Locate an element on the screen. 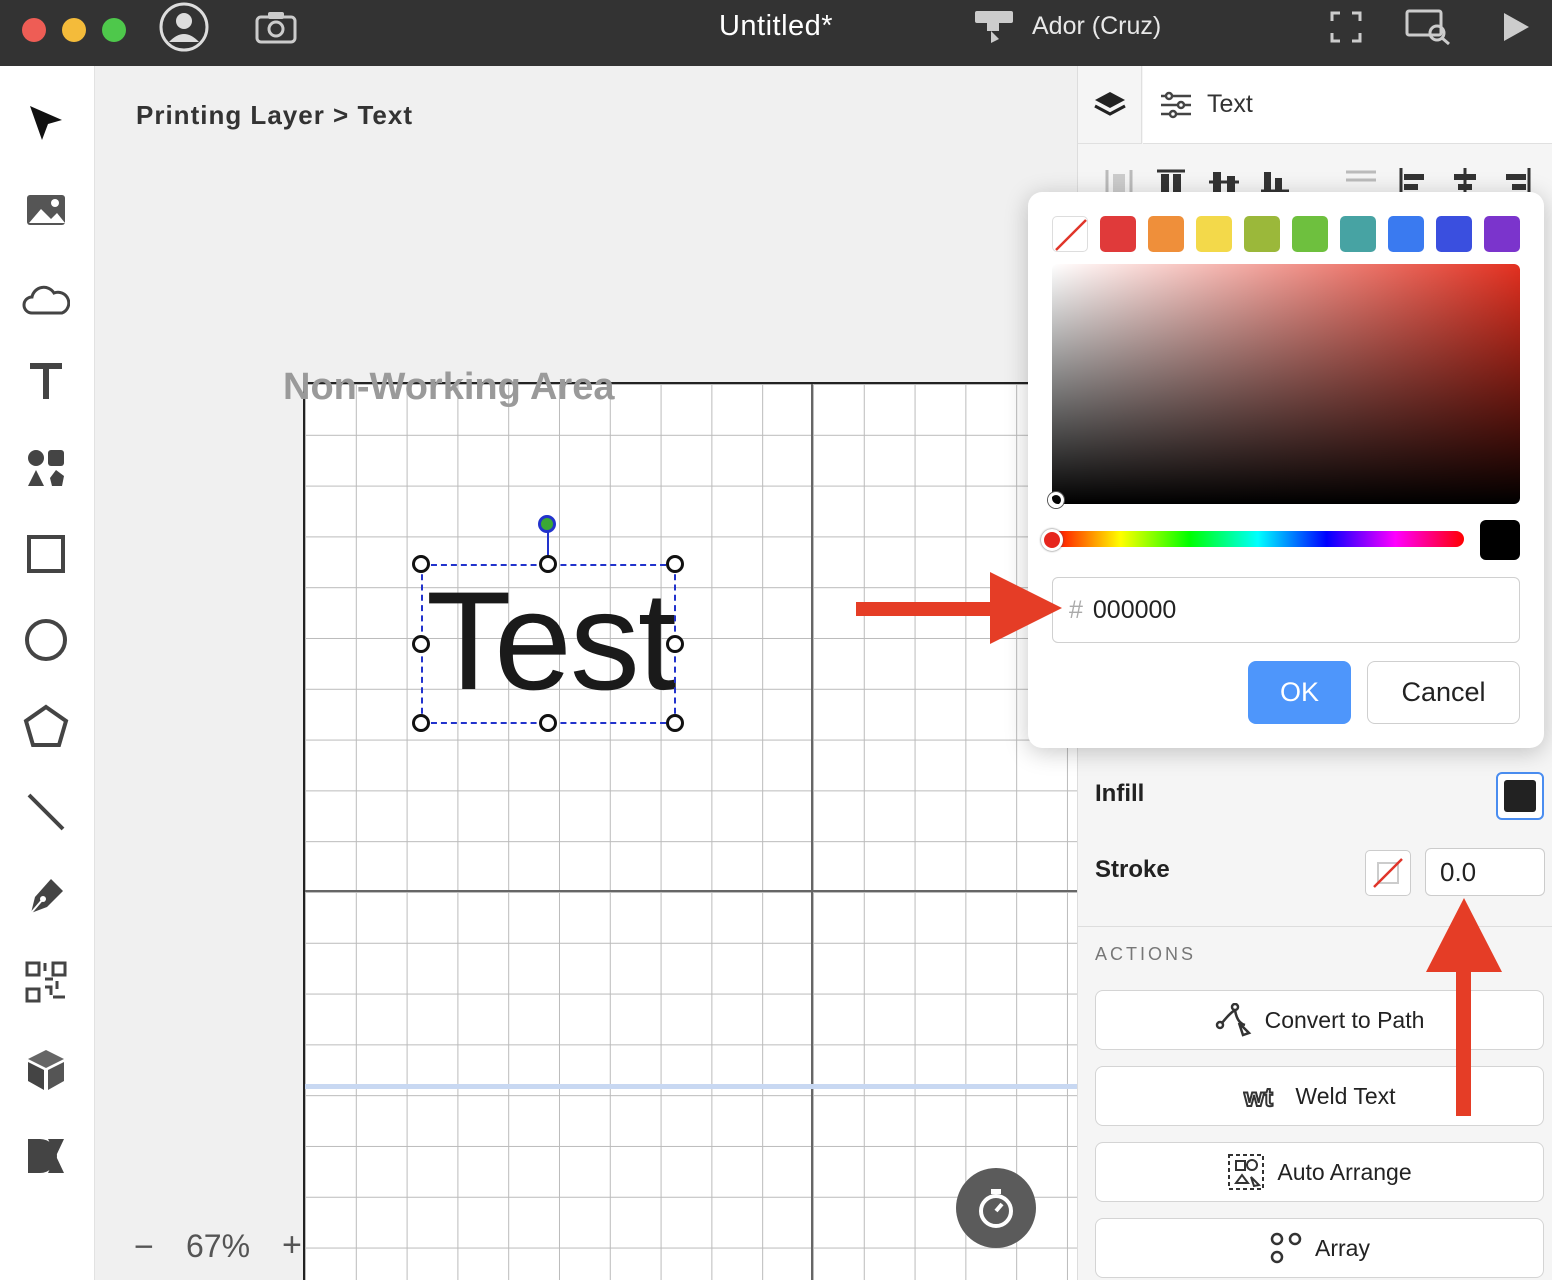  ellipse-icon is located at coordinates (46, 640).